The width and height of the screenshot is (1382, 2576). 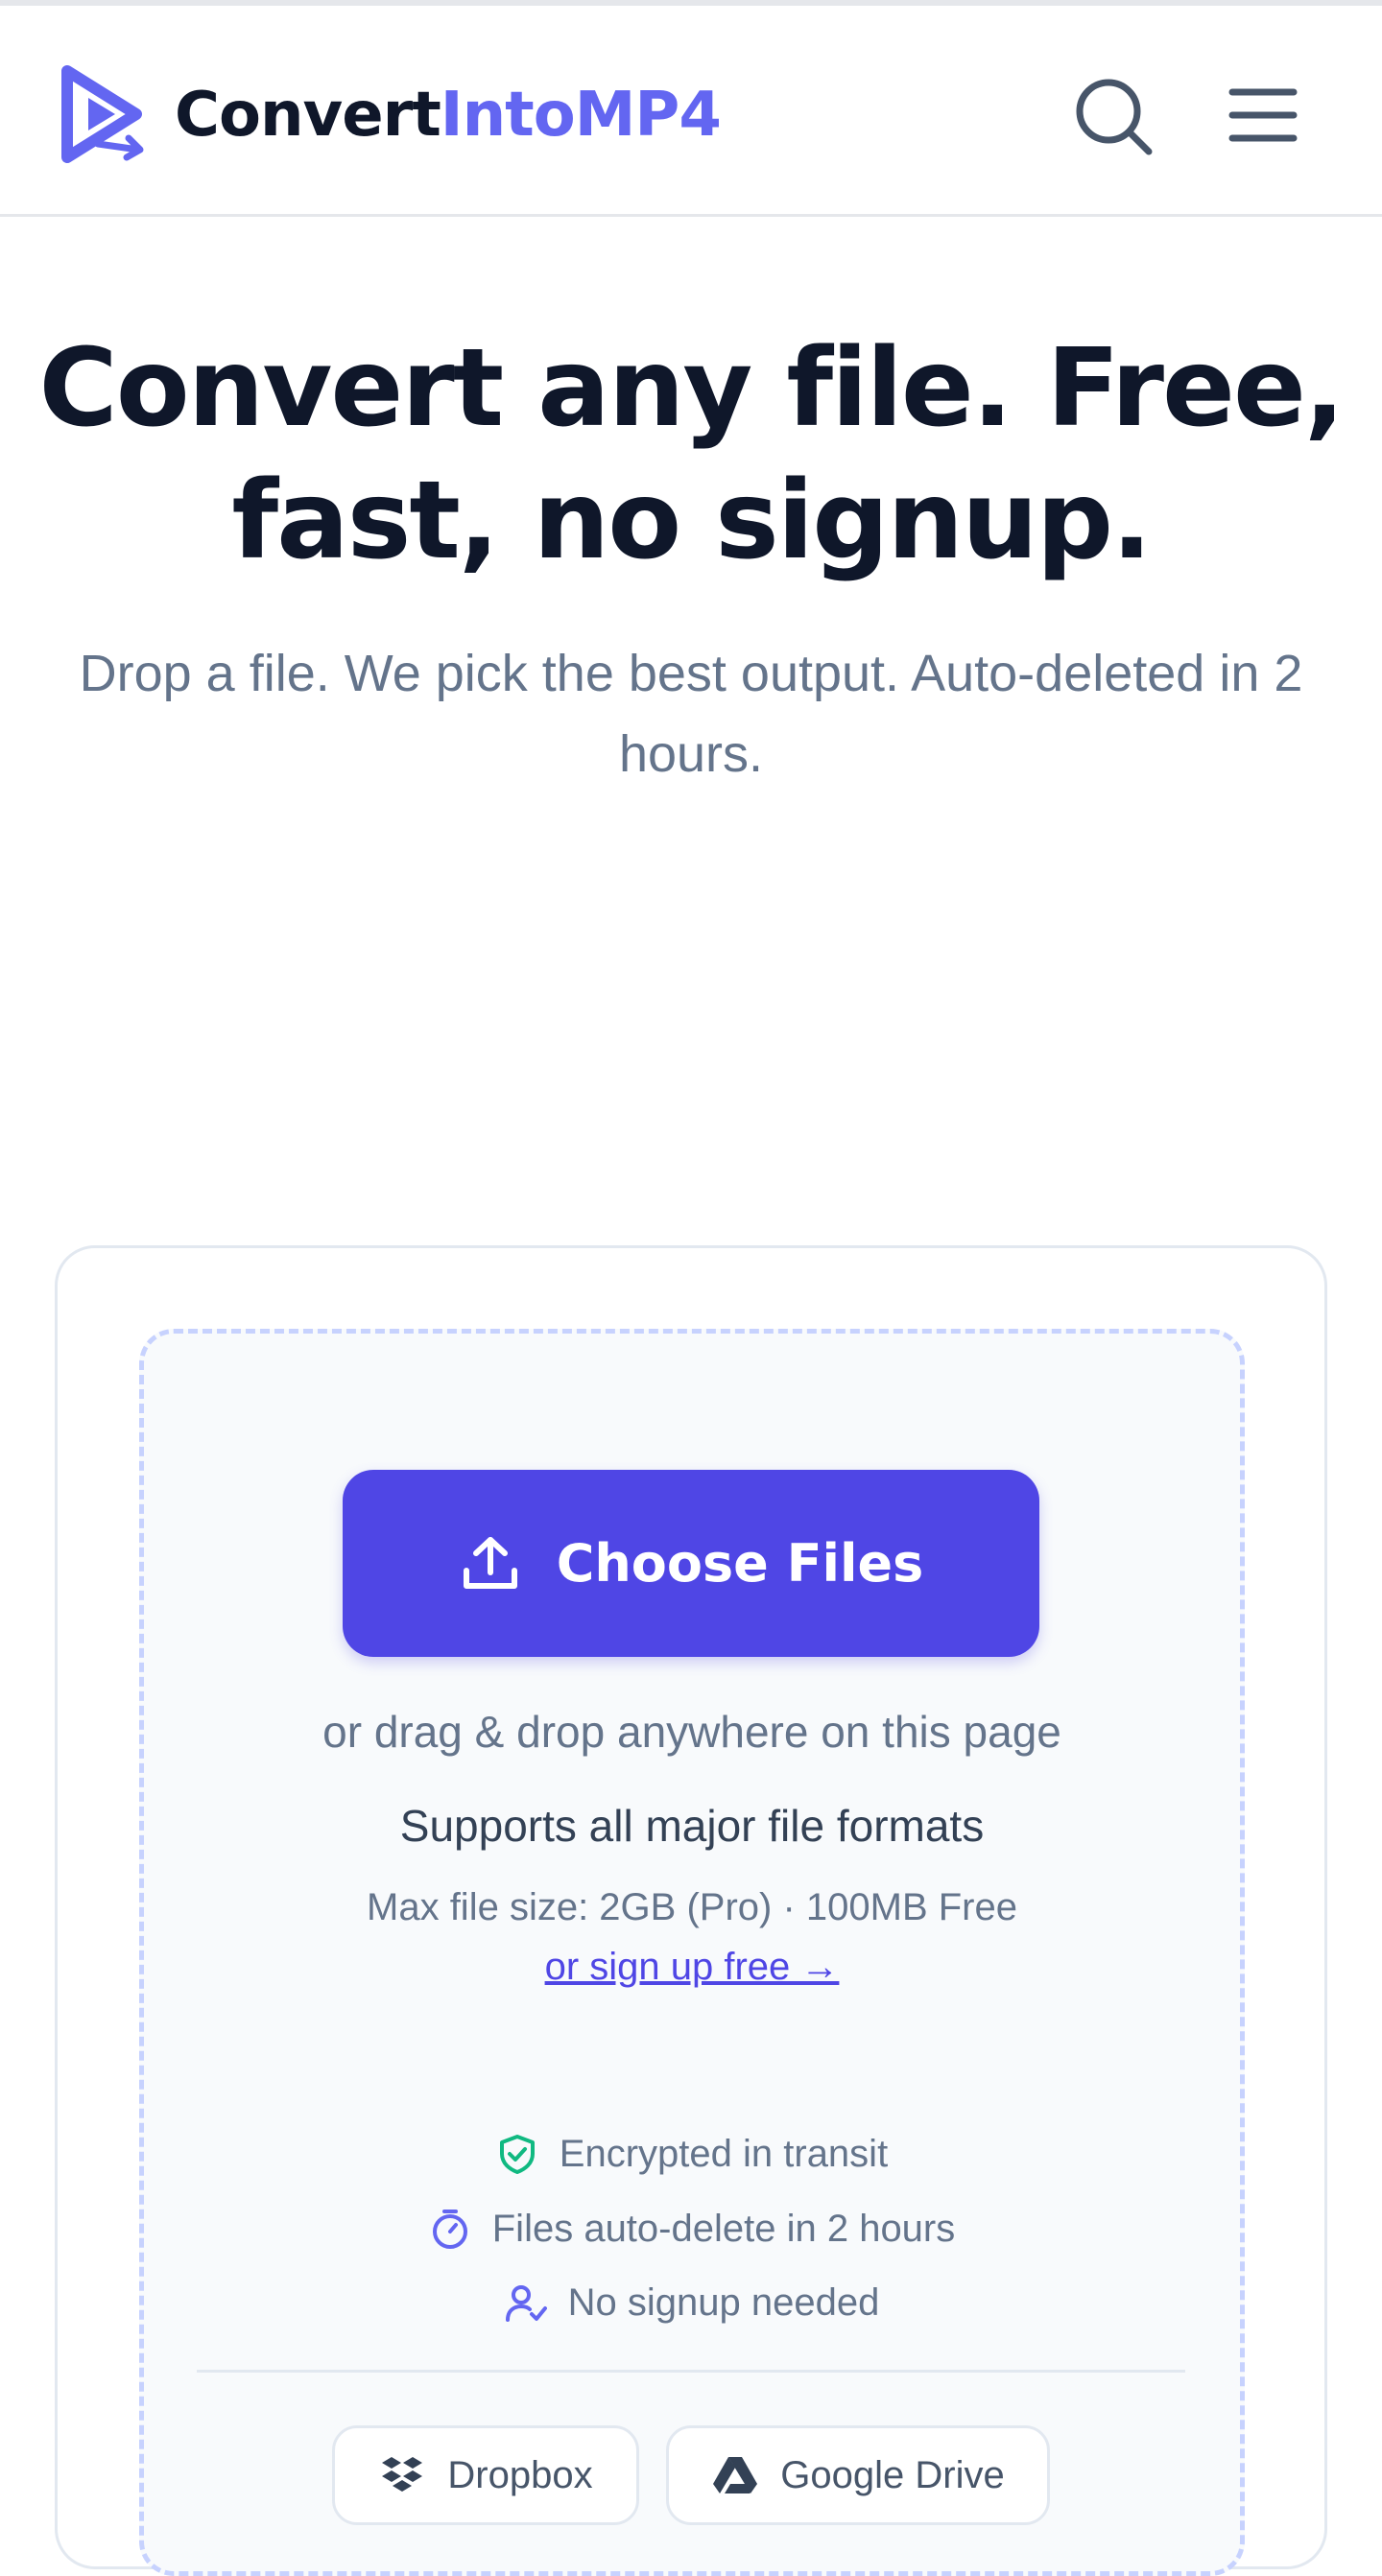 What do you see at coordinates (691, 1732) in the screenshot?
I see `drag-drop-hint: or drag & drop anywhere on this page` at bounding box center [691, 1732].